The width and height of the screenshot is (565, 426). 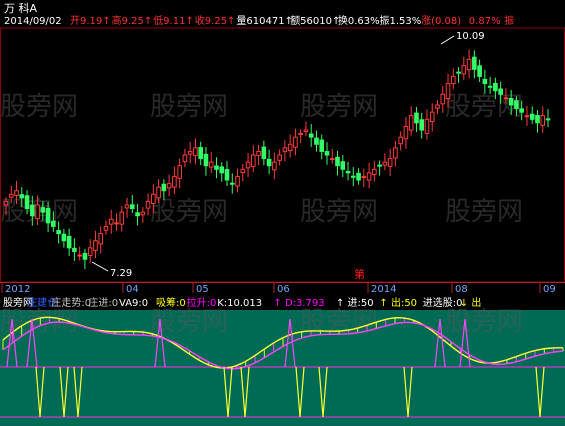 I want to click on header-field-7: 振1.53%, so click(x=401, y=20).